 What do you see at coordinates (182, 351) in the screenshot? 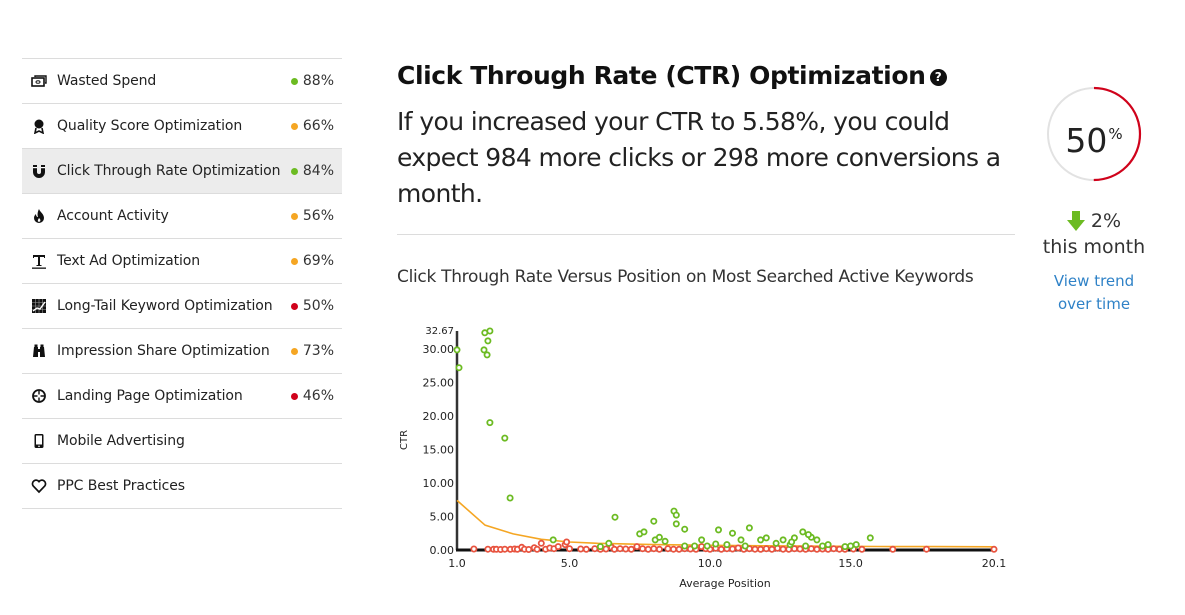
I see `sidebar-item-impression-share-optimization: Impression Share Optimization 73%` at bounding box center [182, 351].